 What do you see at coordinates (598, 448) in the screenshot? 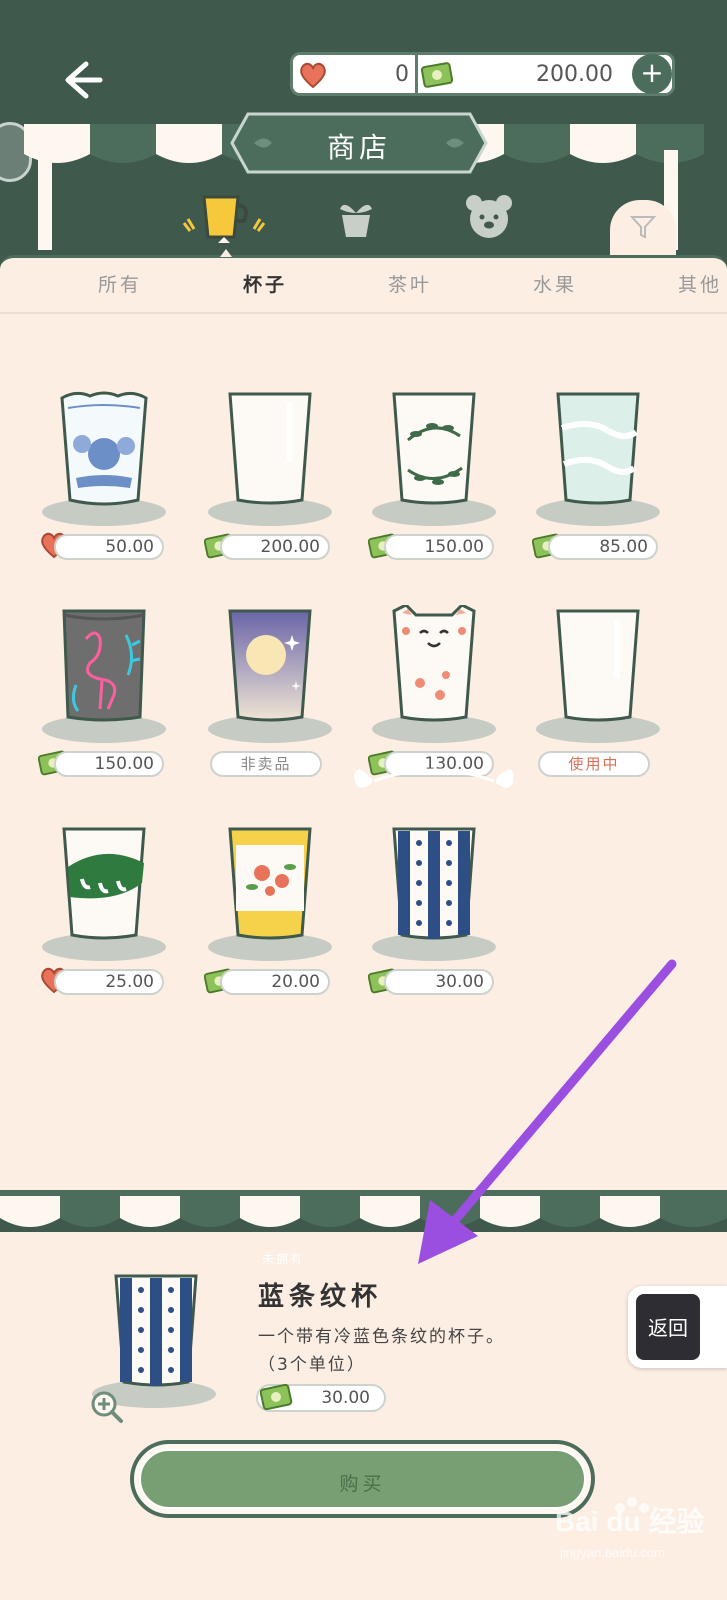
I see `wave-cup-icon` at bounding box center [598, 448].